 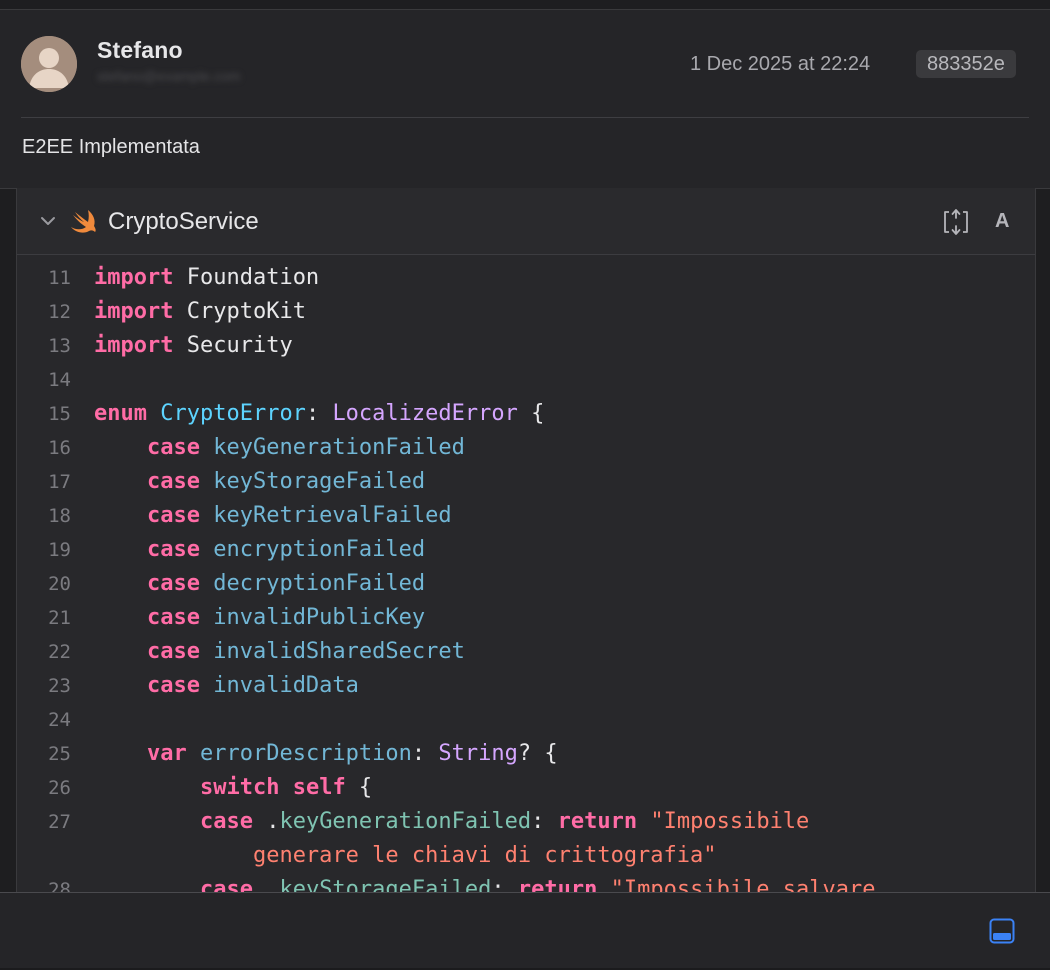 I want to click on code-text: case keyGenerationFailed, so click(x=279, y=448).